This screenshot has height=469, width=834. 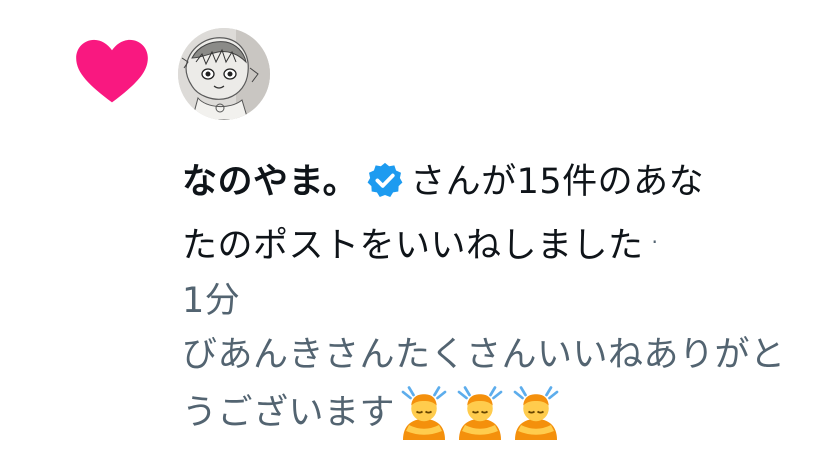 I want to click on action-line-2: たのポストをいいねしました ·, so click(x=492, y=244).